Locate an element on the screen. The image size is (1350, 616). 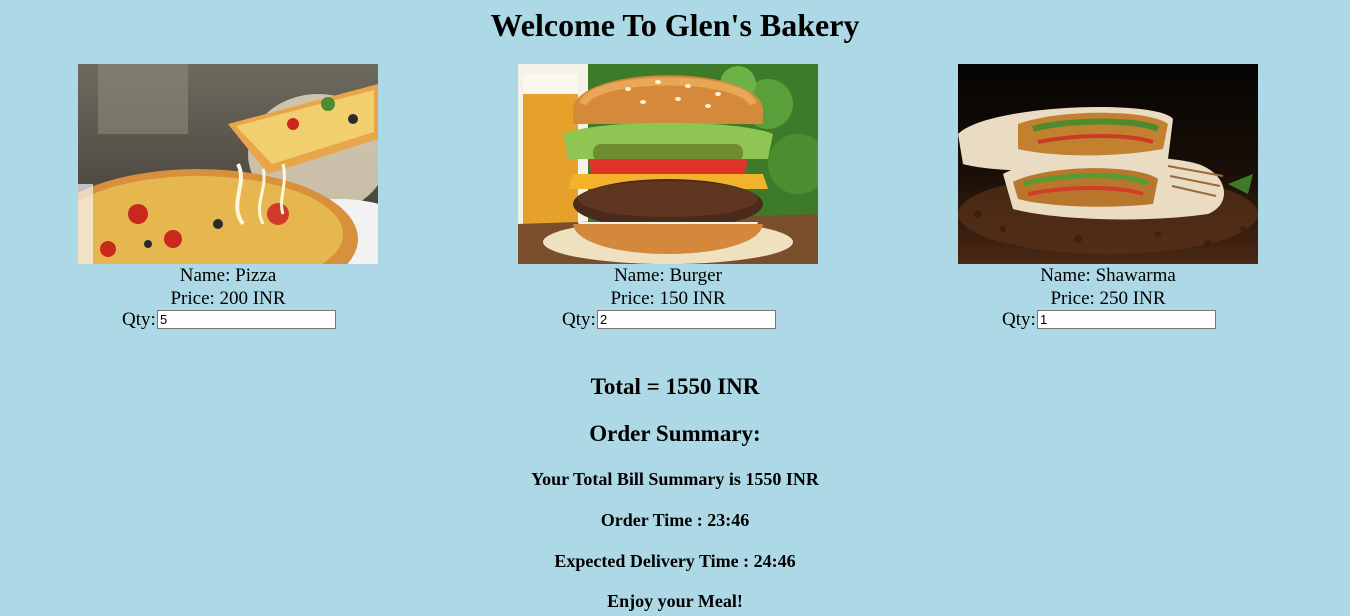
product-card-pizza: Name: Pizza Price: 200 INR Qty: is located at coordinates (228, 199).